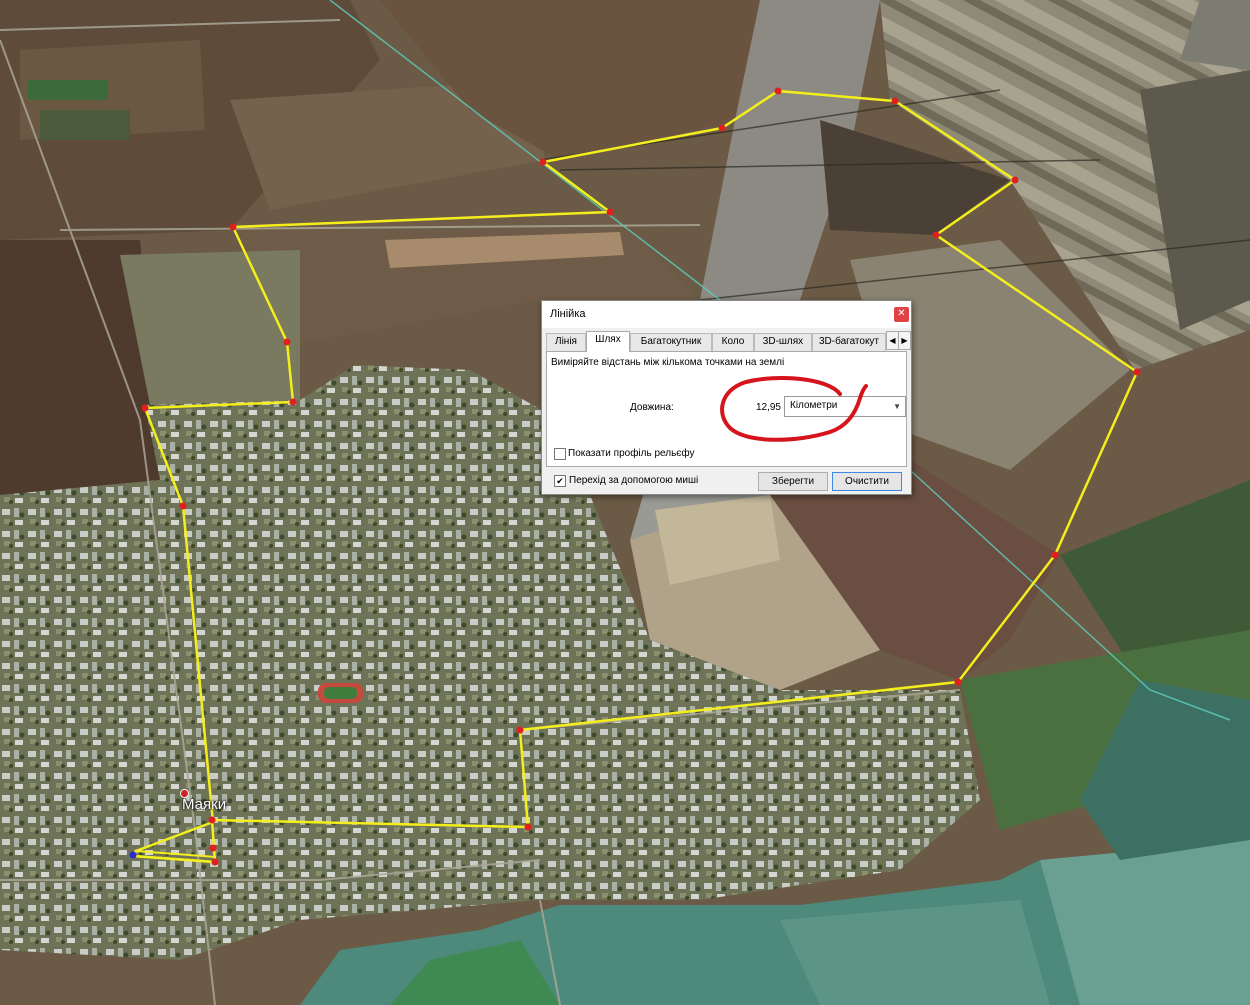  I want to click on save-button: Зберегти, so click(793, 481).